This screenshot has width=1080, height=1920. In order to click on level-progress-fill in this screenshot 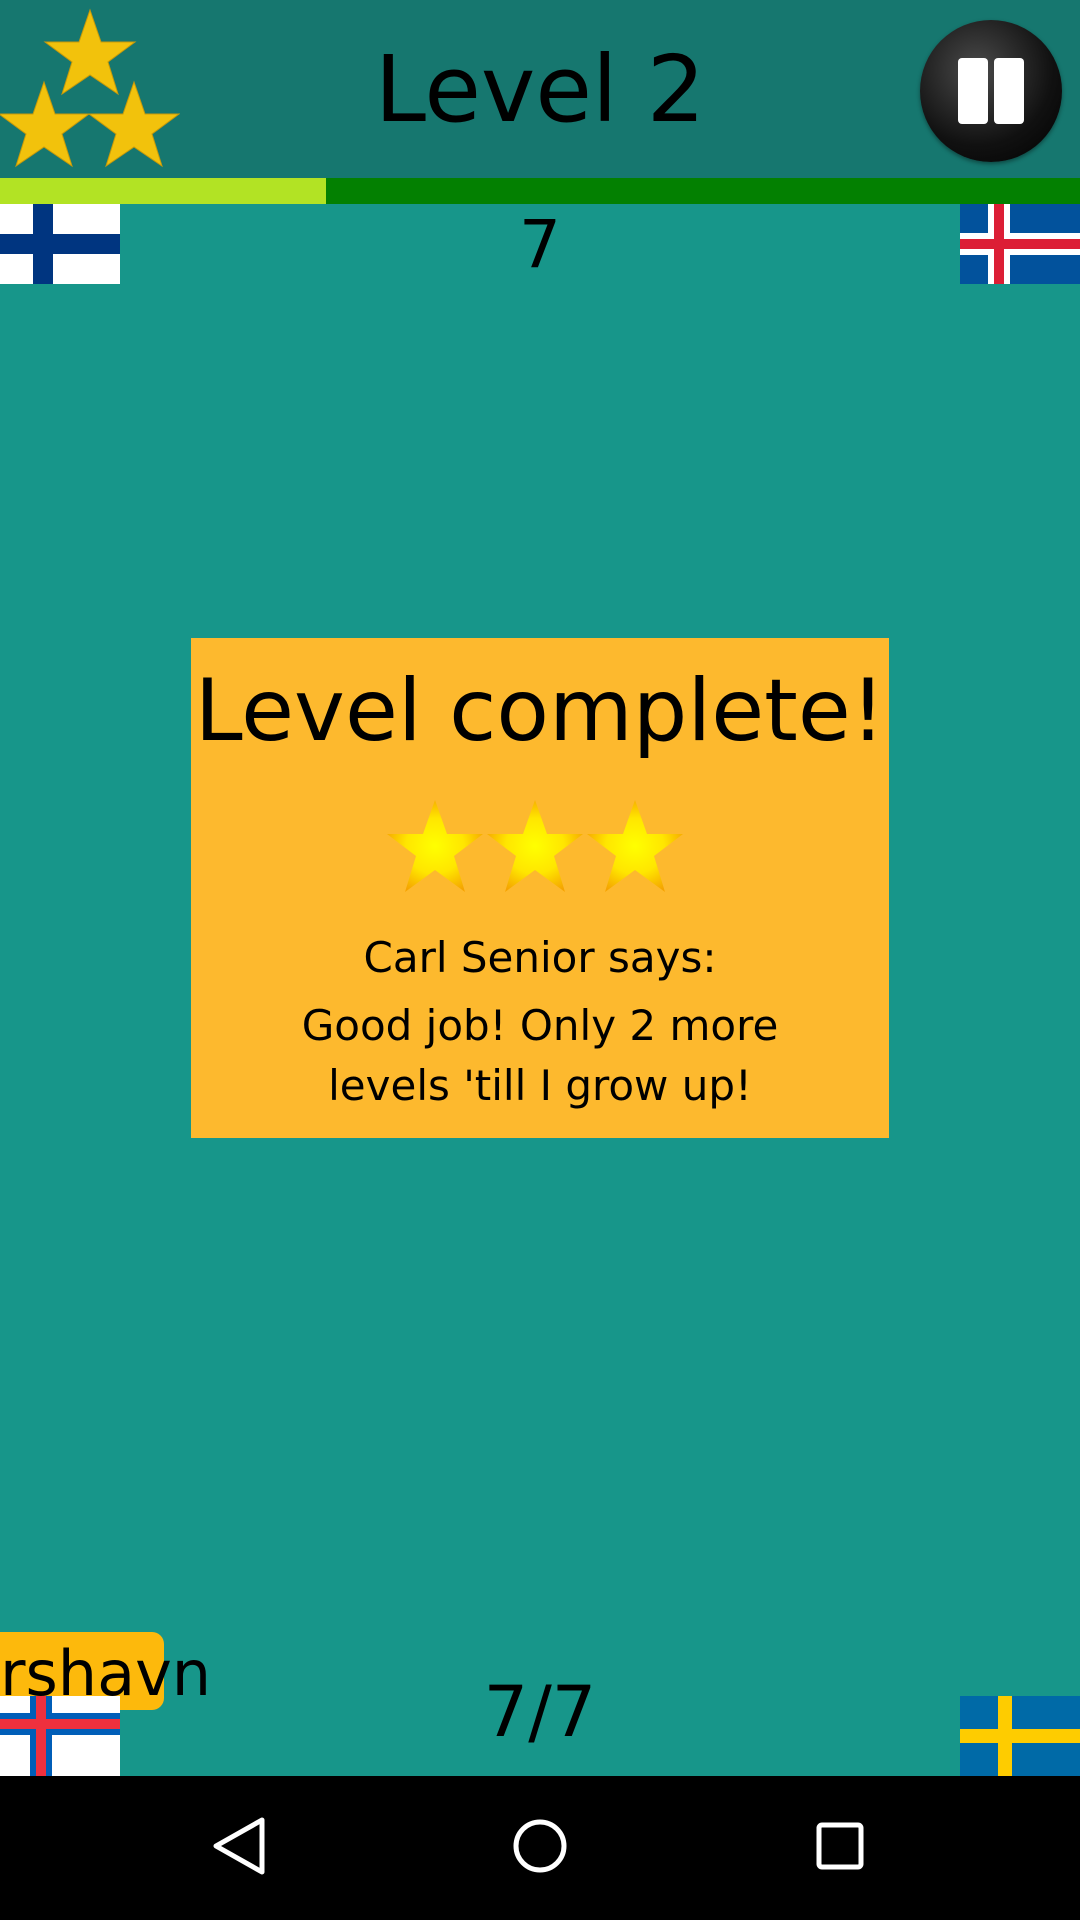, I will do `click(163, 191)`.